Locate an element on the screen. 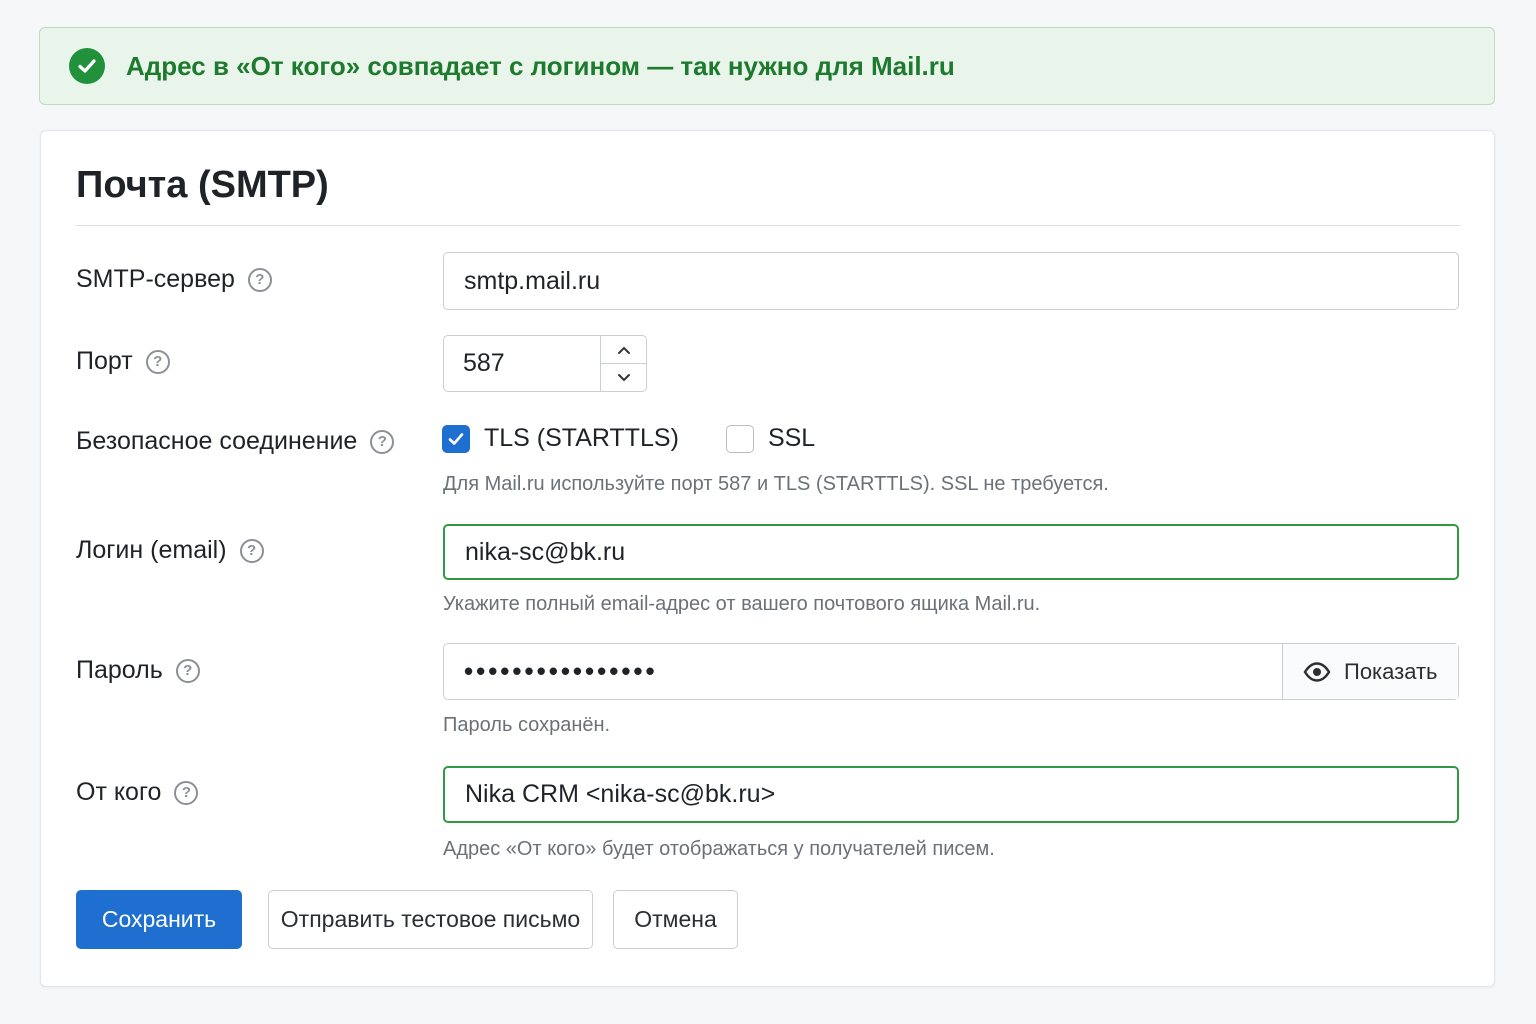  login-label: Логин (email) ? is located at coordinates (170, 550).